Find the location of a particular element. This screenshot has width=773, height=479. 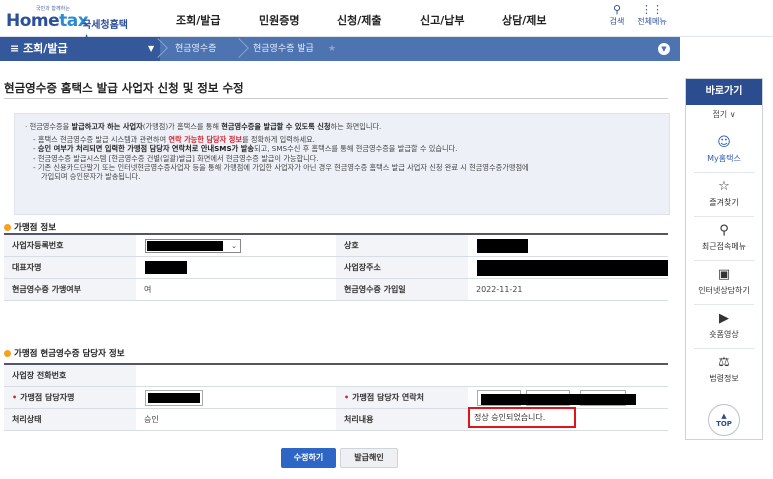

info-sub-line: 가입되며 승인문자가 발송됩니다. is located at coordinates (91, 177).